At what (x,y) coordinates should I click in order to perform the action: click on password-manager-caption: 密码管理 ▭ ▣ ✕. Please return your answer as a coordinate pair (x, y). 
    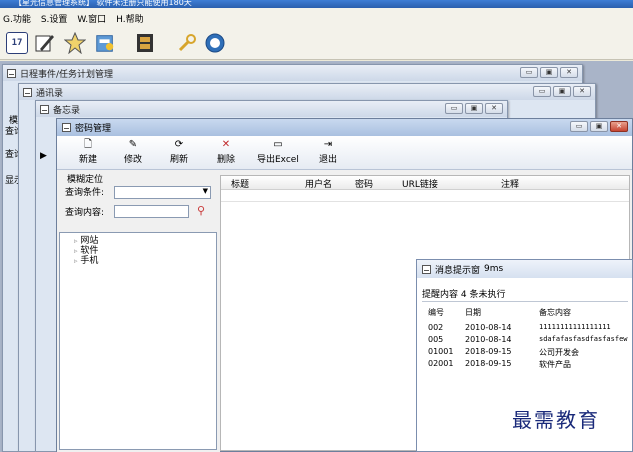
    Looking at the image, I should click on (344, 127).